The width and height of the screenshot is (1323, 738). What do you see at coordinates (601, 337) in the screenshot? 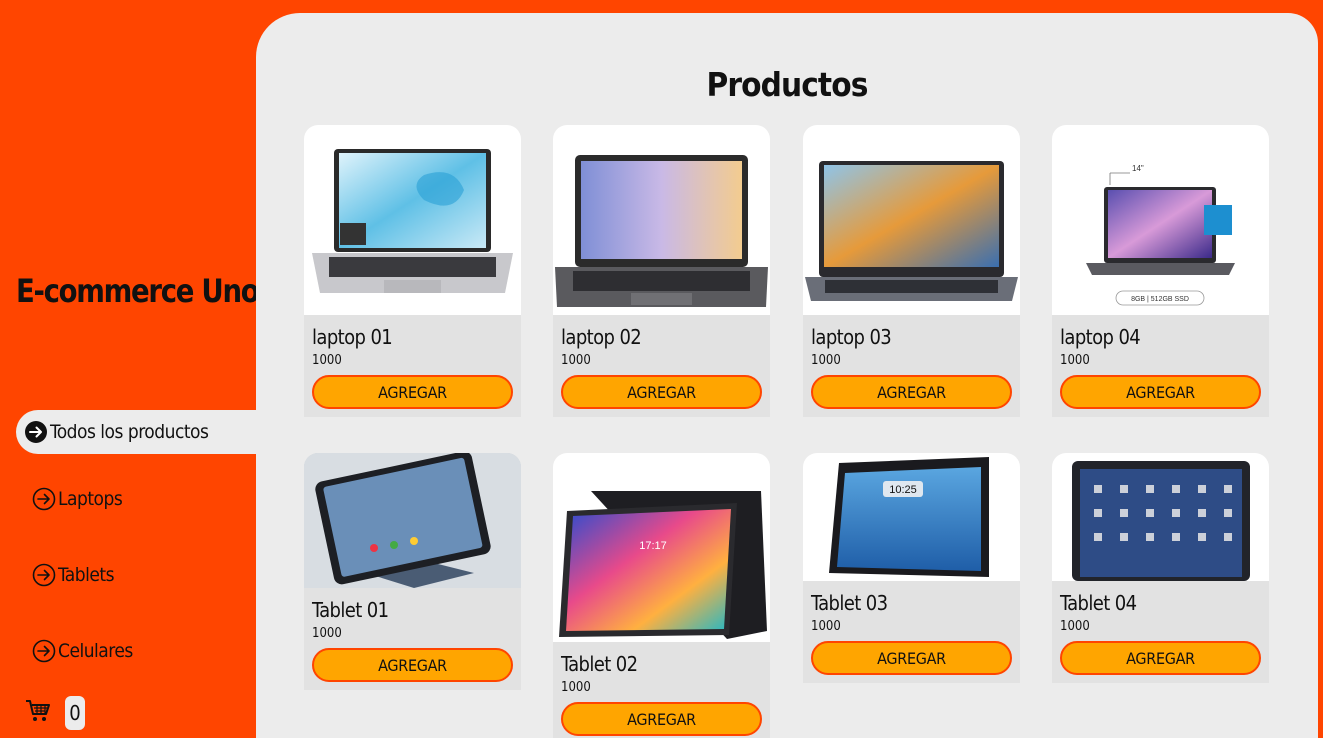
I see `product-name: laptop 02` at bounding box center [601, 337].